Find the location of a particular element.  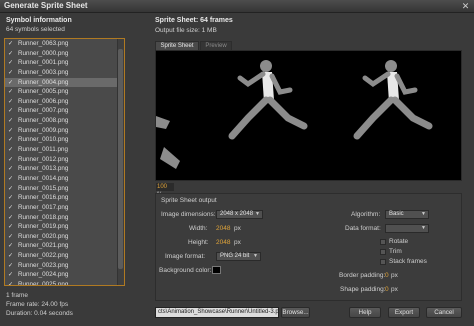

list-item: ✓ Runner_0000.png is located at coordinates (64, 54).